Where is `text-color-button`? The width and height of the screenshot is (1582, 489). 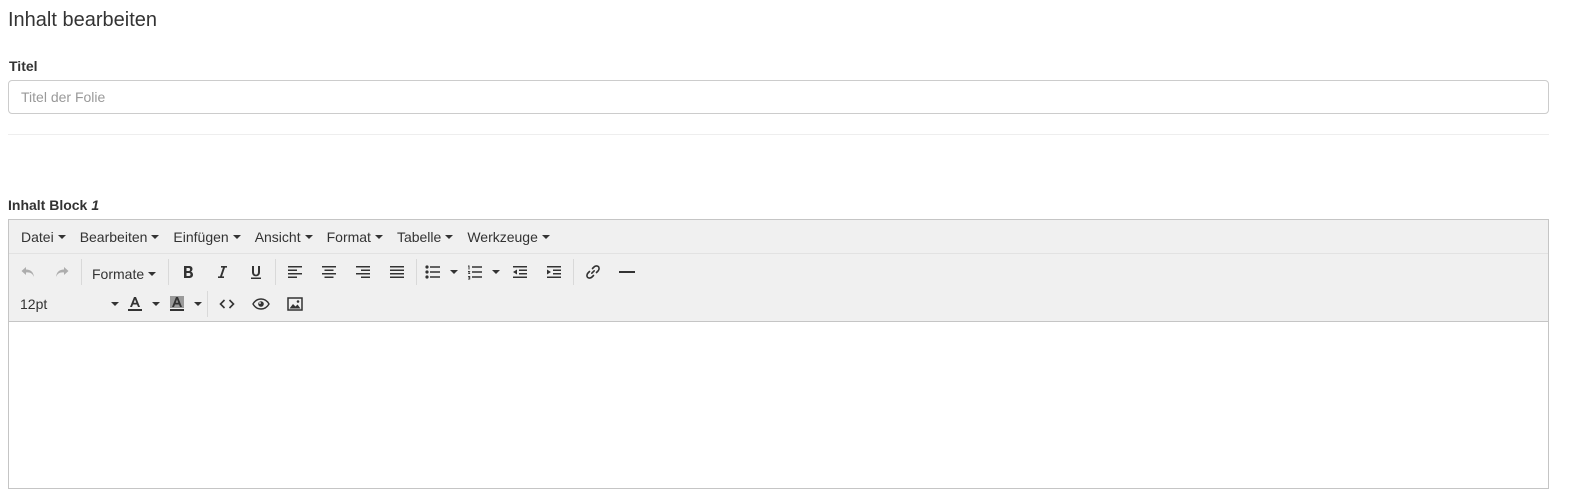 text-color-button is located at coordinates (135, 304).